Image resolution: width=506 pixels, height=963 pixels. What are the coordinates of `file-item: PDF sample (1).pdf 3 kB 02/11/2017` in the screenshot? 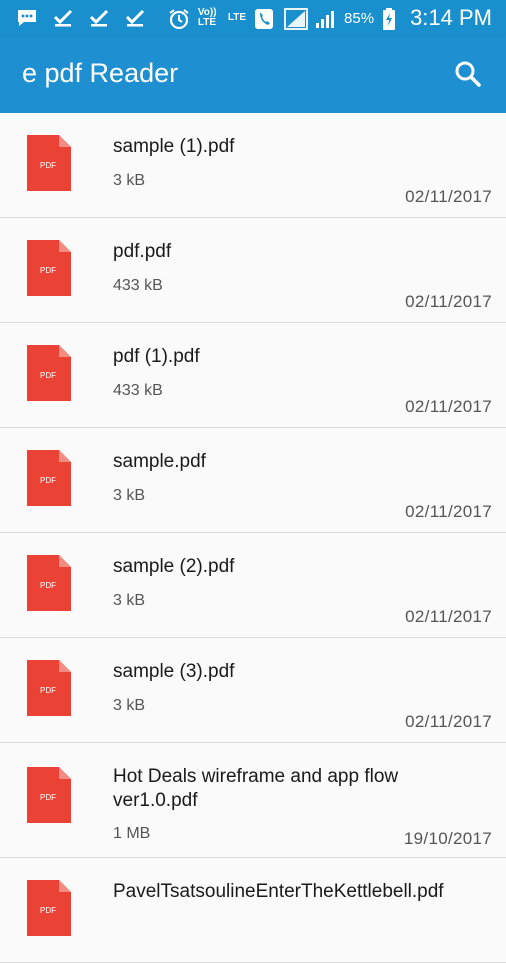 It's located at (253, 165).